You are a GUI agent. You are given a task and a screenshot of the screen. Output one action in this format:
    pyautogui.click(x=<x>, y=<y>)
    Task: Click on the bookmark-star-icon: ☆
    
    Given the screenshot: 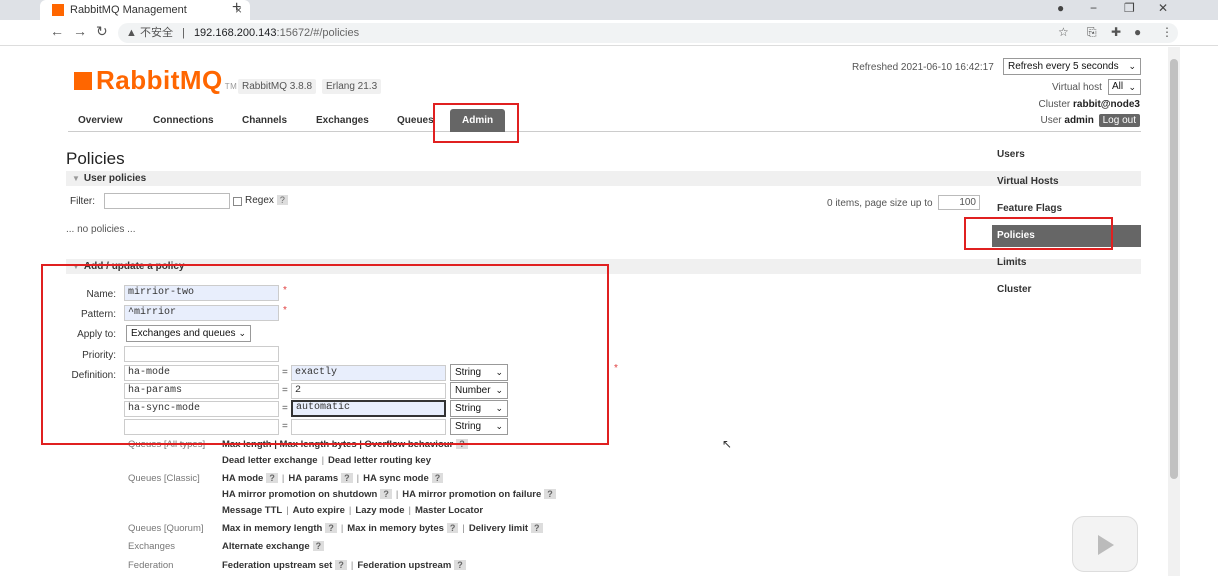 What is the action you would take?
    pyautogui.click(x=1063, y=32)
    